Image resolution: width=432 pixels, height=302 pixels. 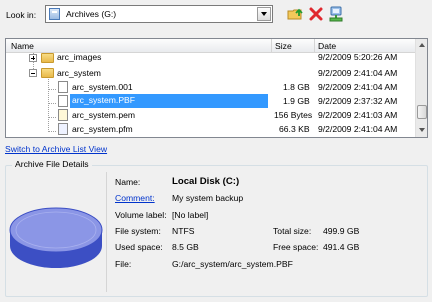 I want to click on switch-to-list-view-link: Switch to Archive List View, so click(x=56, y=149).